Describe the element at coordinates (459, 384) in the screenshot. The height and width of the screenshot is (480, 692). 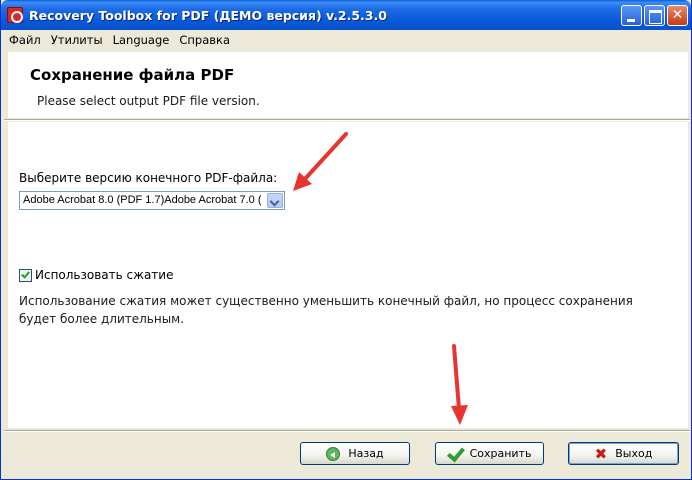
I see `annotation-arrow-save` at that location.